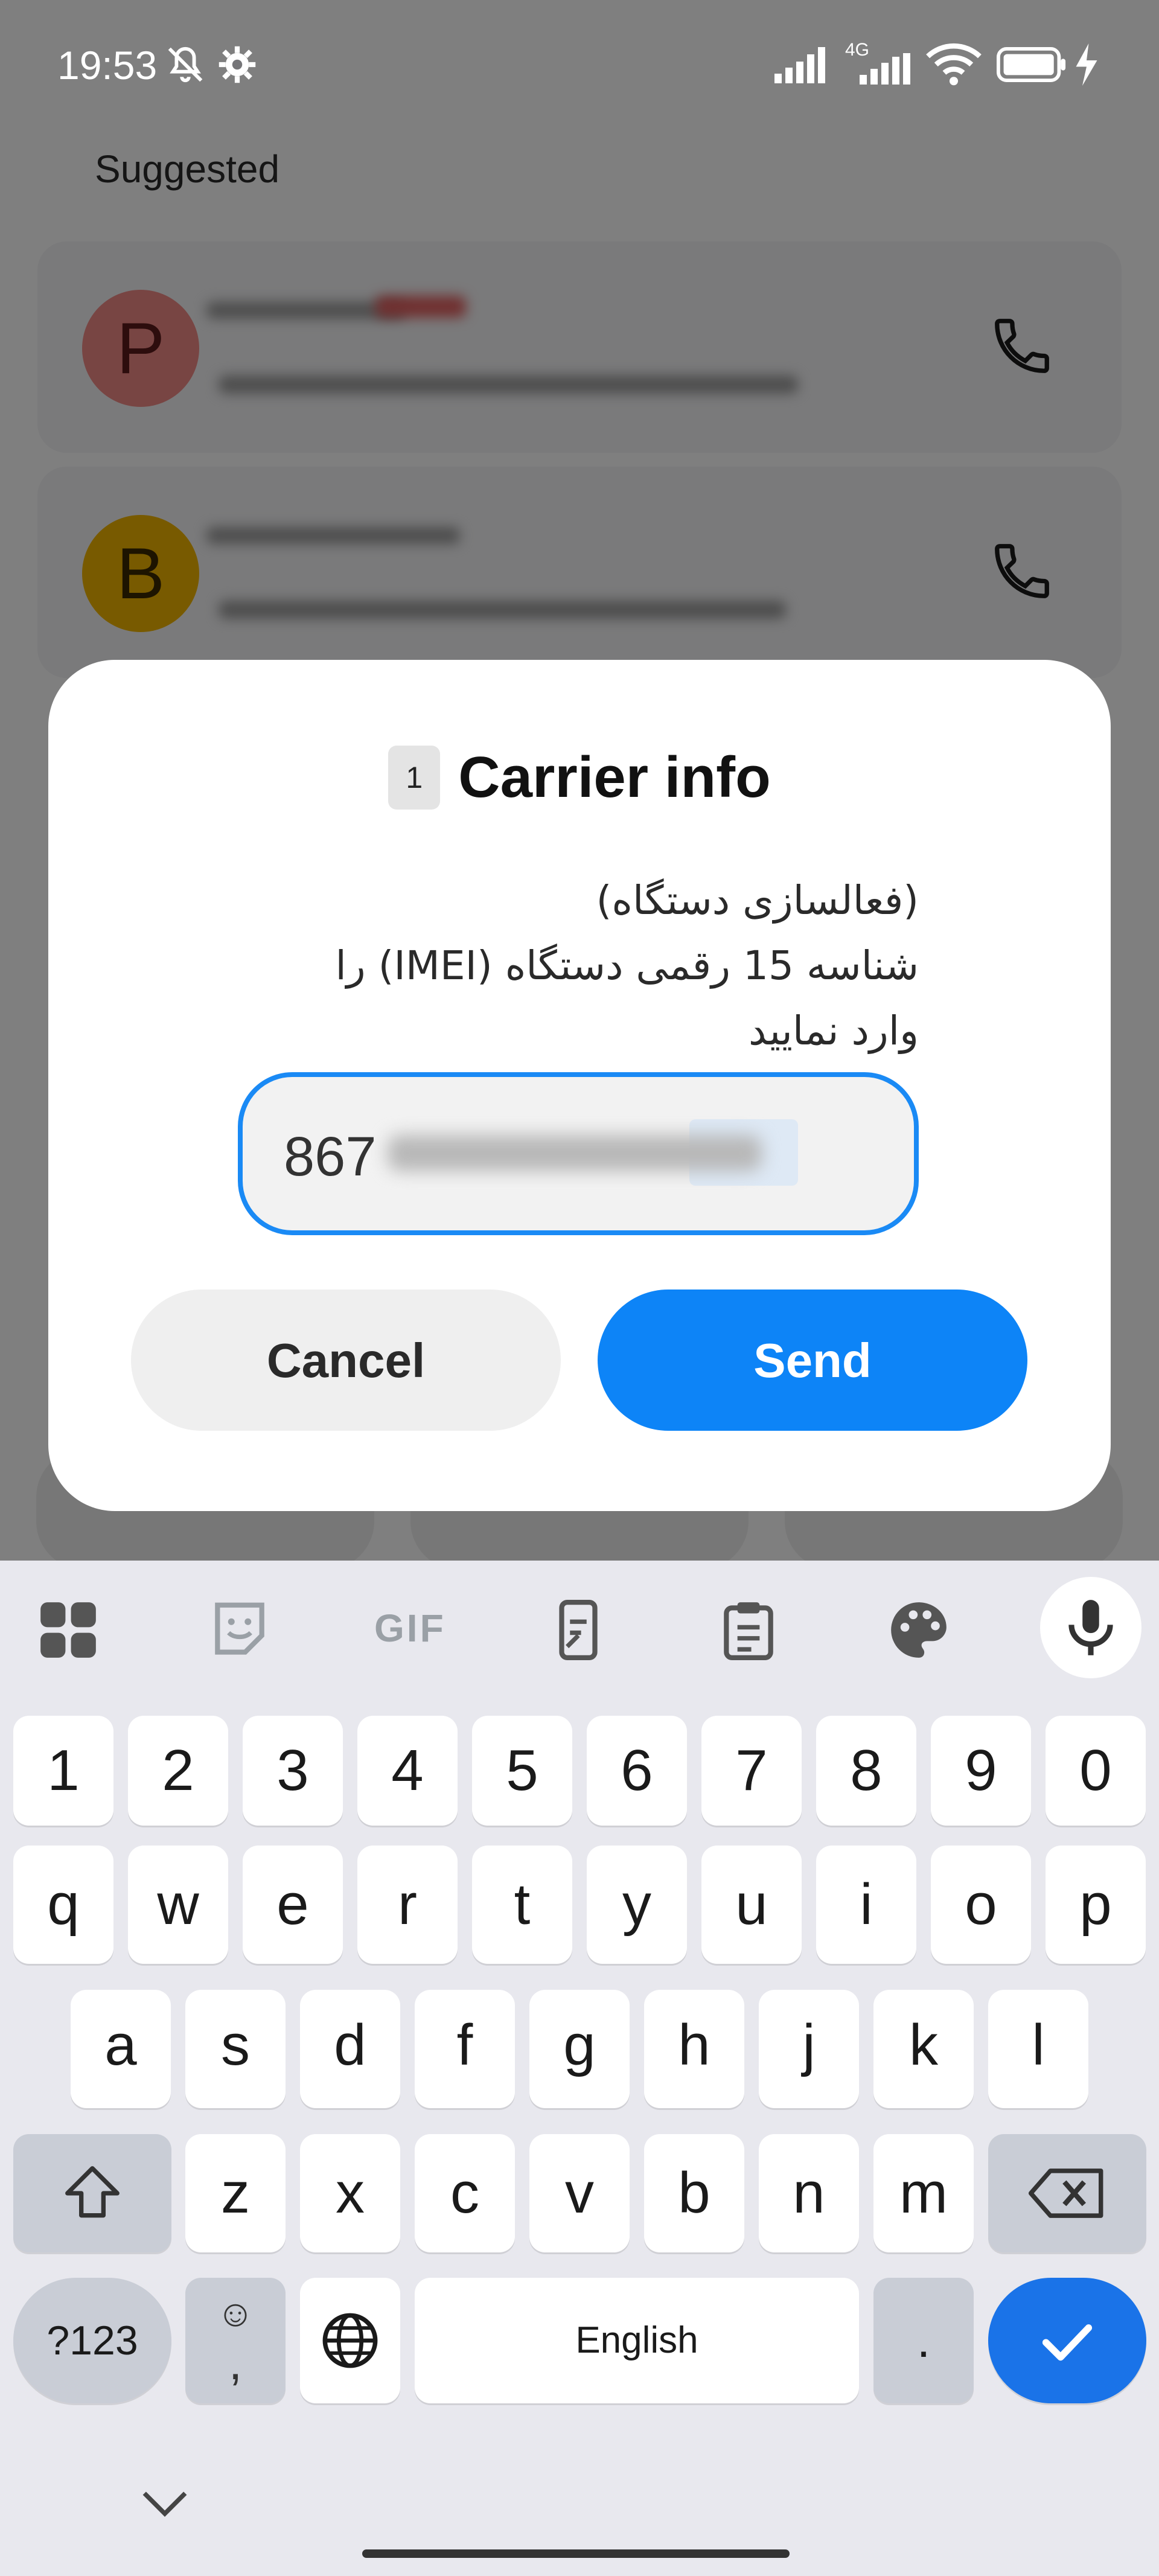  What do you see at coordinates (407, 1905) in the screenshot?
I see `key-r: r` at bounding box center [407, 1905].